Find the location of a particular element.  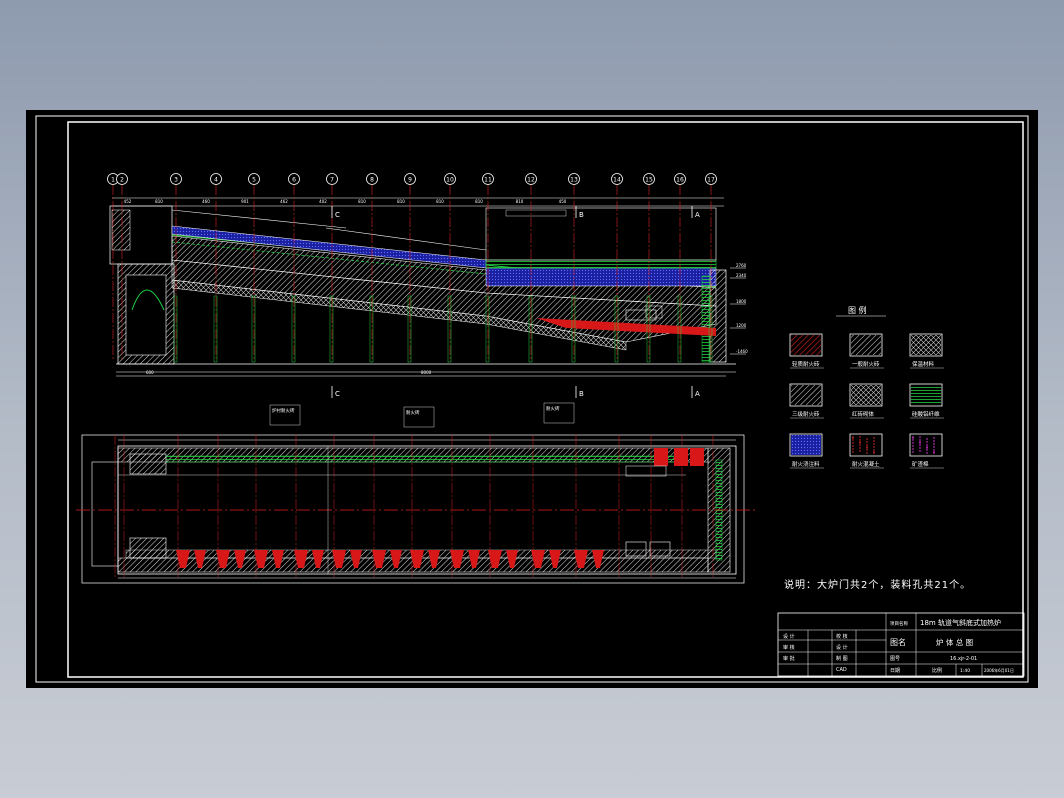

drawing-name: 炉 体 总 图 is located at coordinates (954, 642).